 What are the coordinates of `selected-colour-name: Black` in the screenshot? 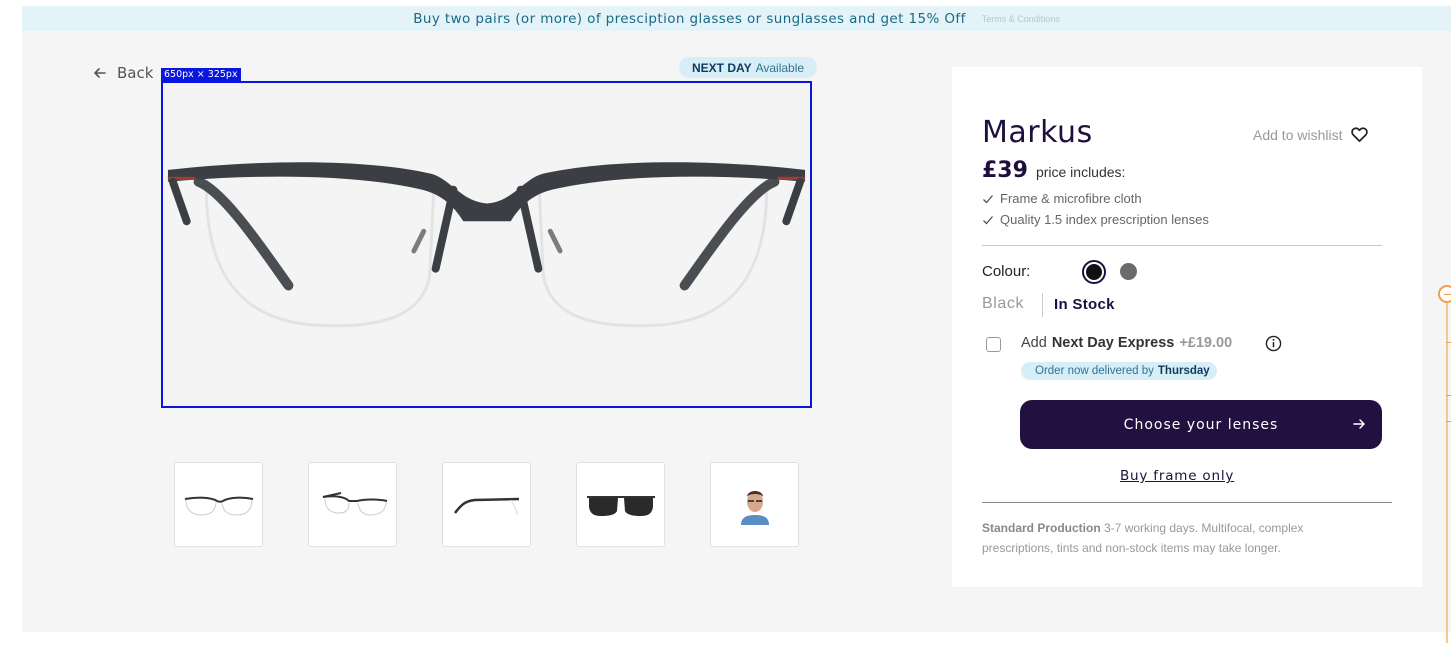 It's located at (1003, 303).